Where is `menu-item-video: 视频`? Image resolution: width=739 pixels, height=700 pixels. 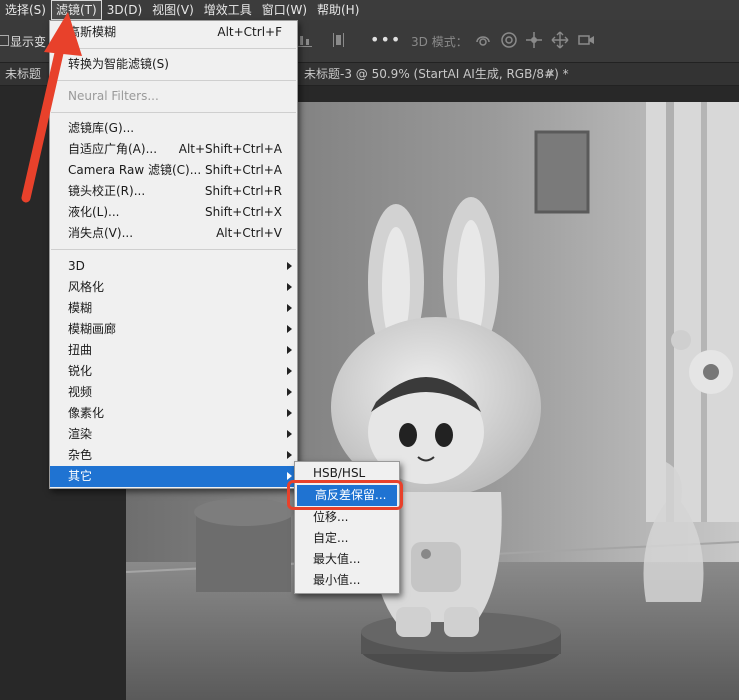 menu-item-video: 视频 is located at coordinates (173, 392).